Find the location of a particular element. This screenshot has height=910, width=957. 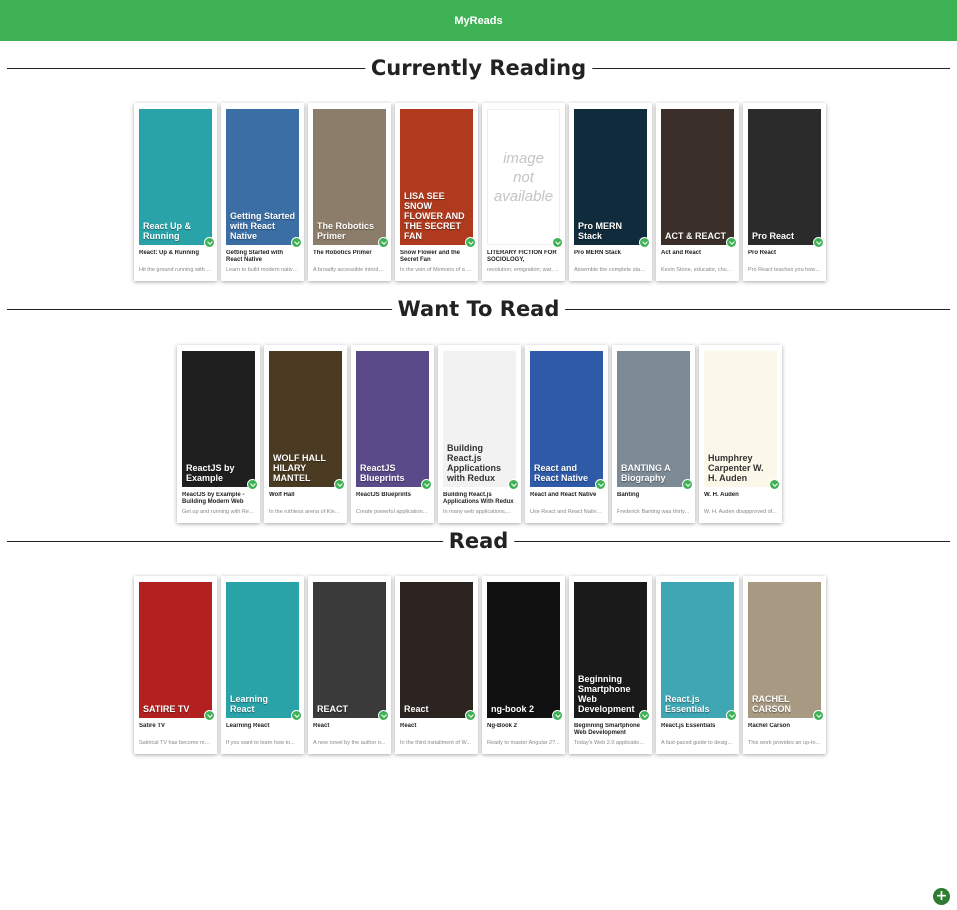

book-cover: React Up & Running is located at coordinates (175, 177).